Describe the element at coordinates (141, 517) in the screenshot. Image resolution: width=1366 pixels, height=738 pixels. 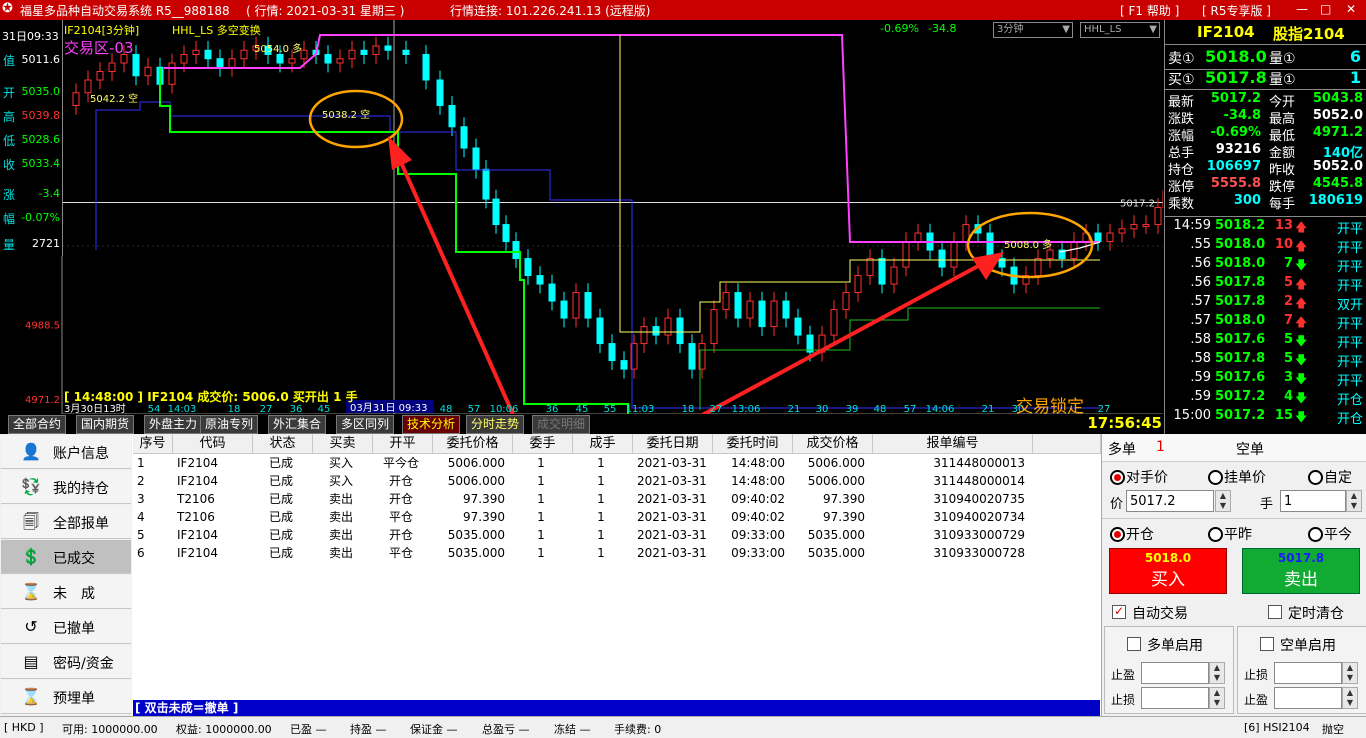
I see `table-cell: 4` at that location.